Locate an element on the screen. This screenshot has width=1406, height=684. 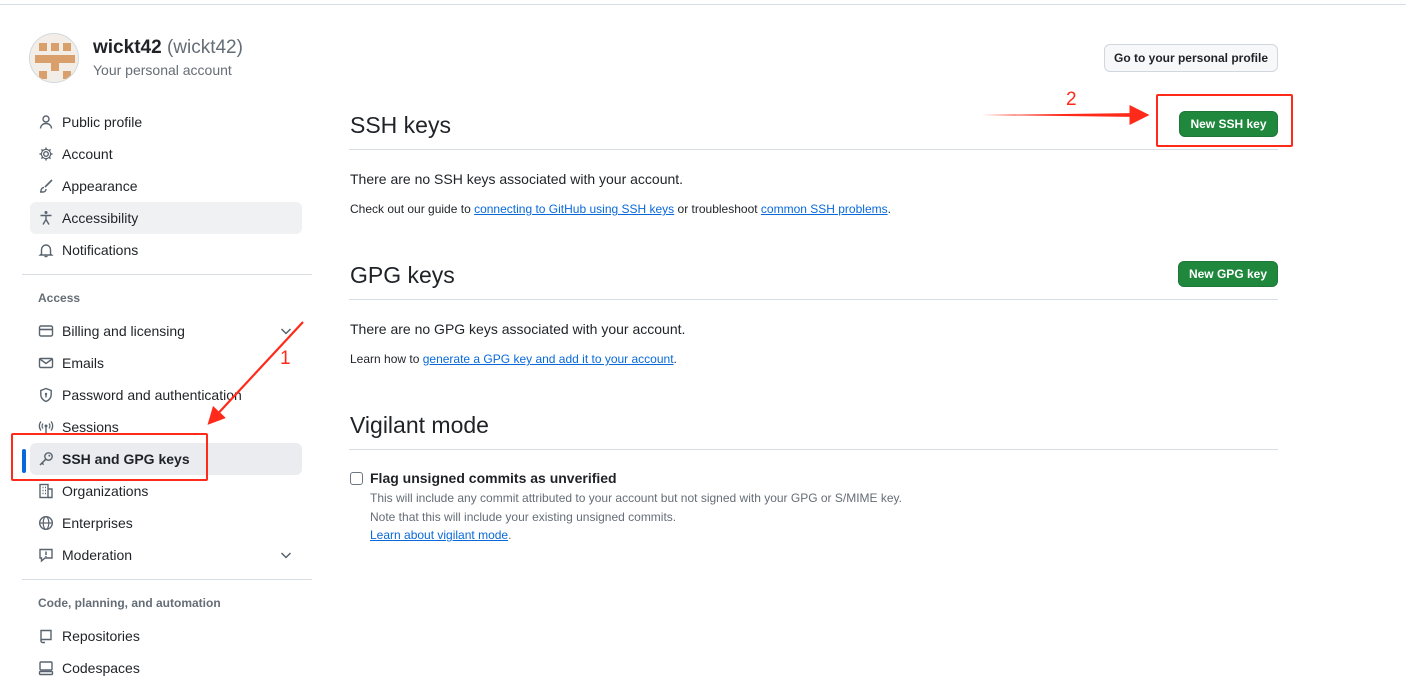
sidebar-item-label: Password and authentication is located at coordinates (152, 395).